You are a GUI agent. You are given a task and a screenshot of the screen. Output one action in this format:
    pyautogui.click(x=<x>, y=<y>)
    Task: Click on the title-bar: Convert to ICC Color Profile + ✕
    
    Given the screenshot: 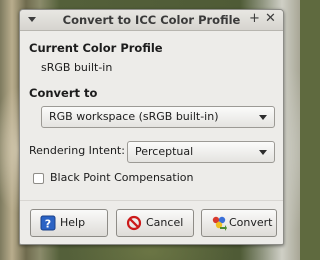 What is the action you would take?
    pyautogui.click(x=151, y=20)
    